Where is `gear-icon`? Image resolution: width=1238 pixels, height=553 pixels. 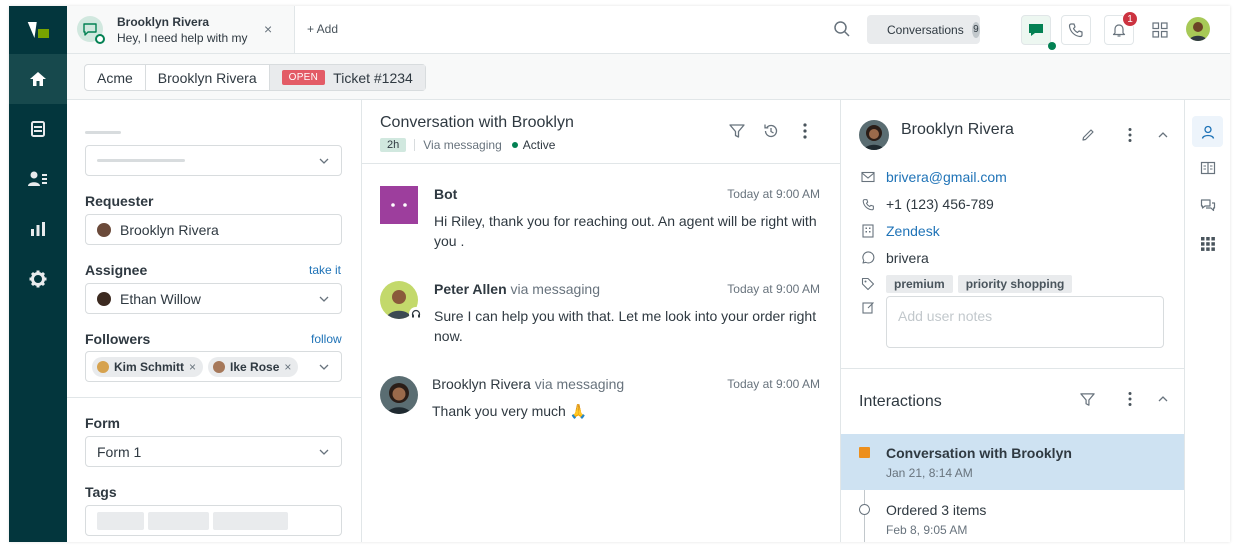 gear-icon is located at coordinates (38, 279).